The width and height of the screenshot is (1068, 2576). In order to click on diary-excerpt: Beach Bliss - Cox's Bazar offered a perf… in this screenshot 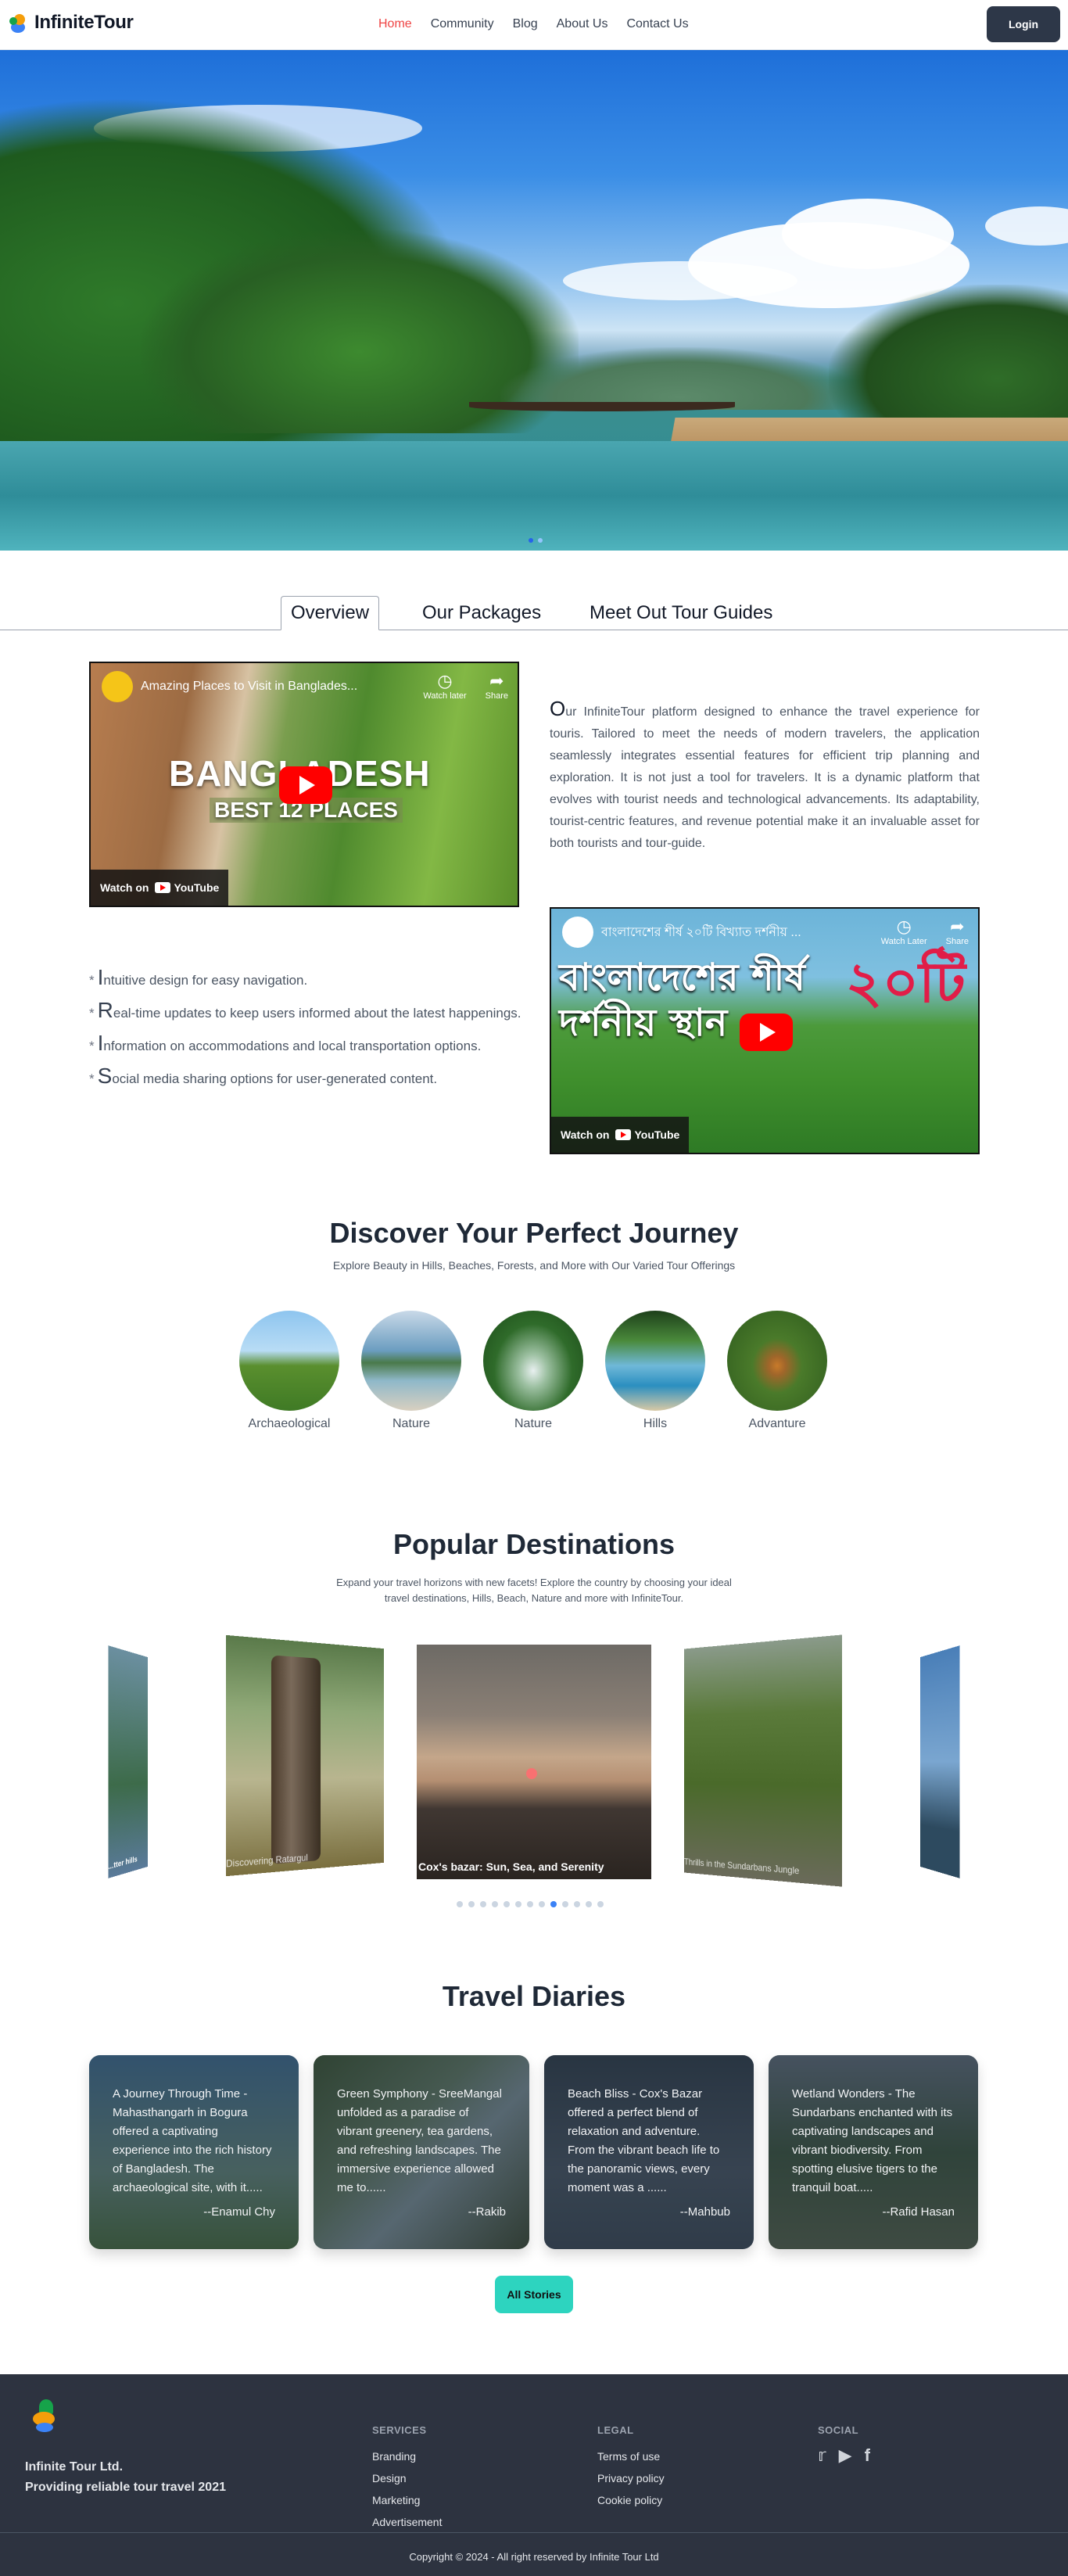, I will do `click(644, 2140)`.